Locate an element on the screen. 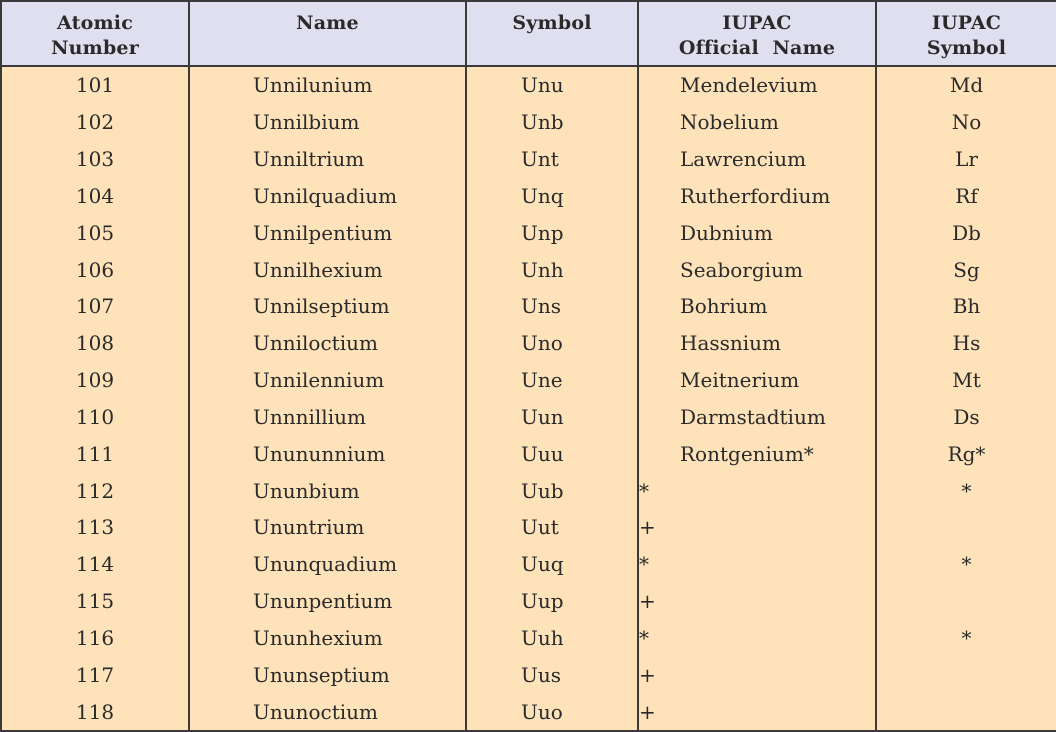  table-row: 116 Ununhexium Uuh * * is located at coordinates (528, 638).